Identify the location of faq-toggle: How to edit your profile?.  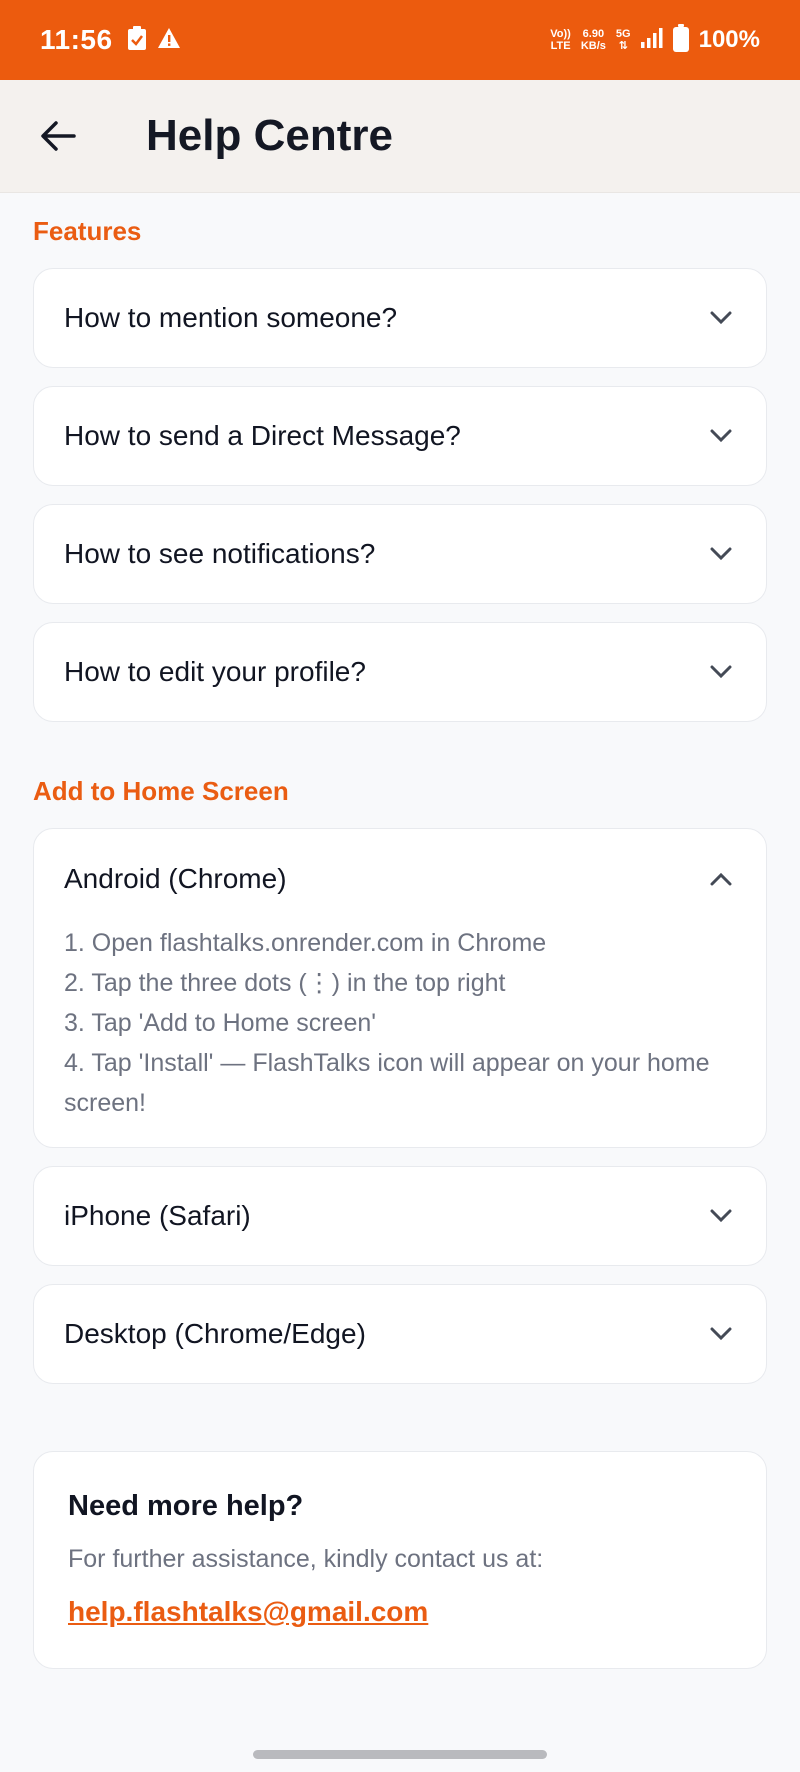
(400, 672).